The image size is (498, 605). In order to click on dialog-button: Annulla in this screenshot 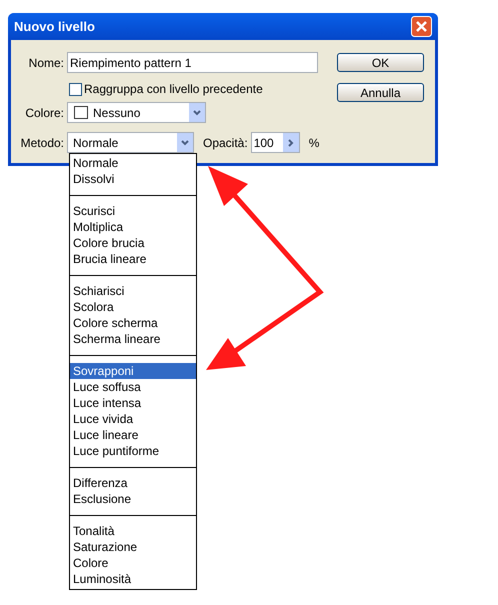, I will do `click(380, 92)`.